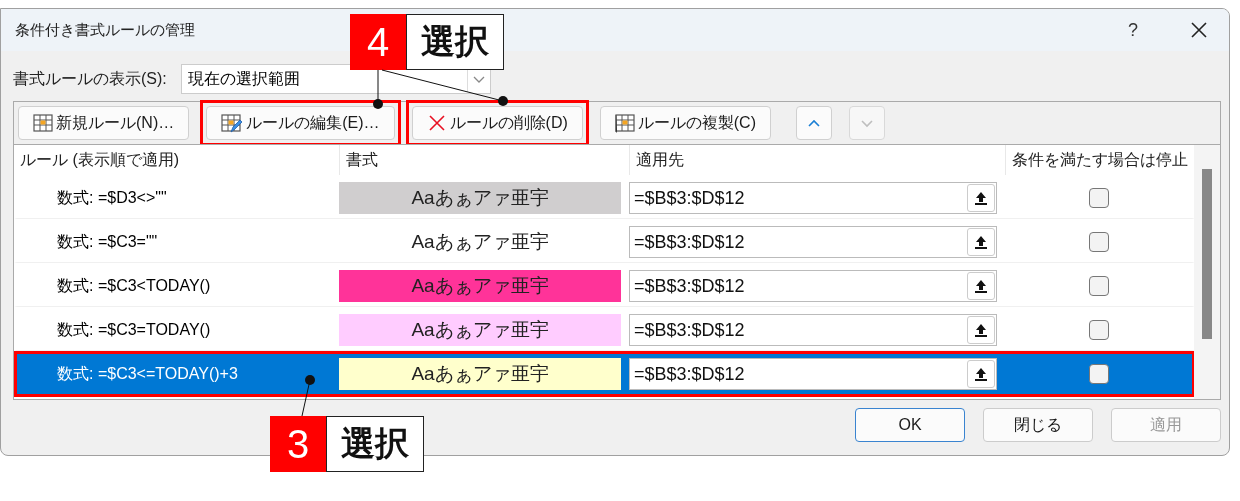 This screenshot has height=501, width=1240. What do you see at coordinates (1038, 425) in the screenshot?
I see `dialog-button: 閉じる` at bounding box center [1038, 425].